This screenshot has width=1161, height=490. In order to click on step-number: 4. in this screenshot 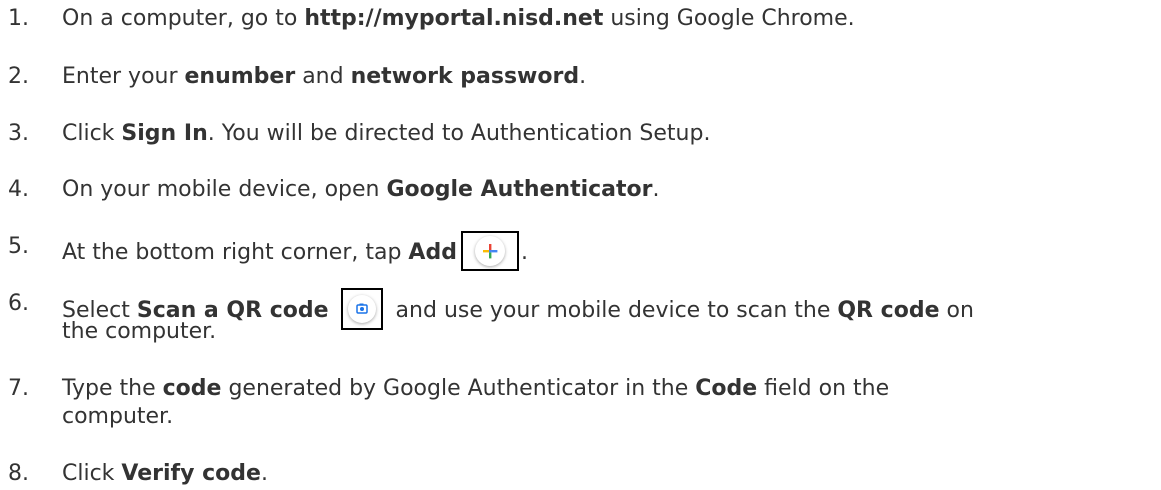, I will do `click(18, 189)`.